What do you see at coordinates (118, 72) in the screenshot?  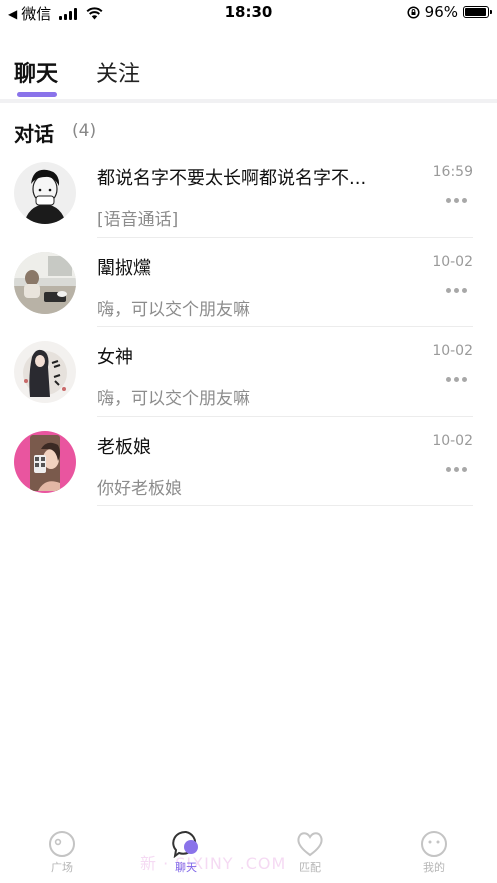 I see `tab-follow: 关注` at bounding box center [118, 72].